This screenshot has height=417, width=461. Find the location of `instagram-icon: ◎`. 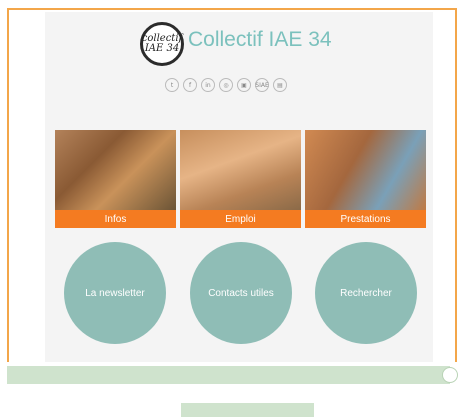

instagram-icon: ◎ is located at coordinates (226, 85).